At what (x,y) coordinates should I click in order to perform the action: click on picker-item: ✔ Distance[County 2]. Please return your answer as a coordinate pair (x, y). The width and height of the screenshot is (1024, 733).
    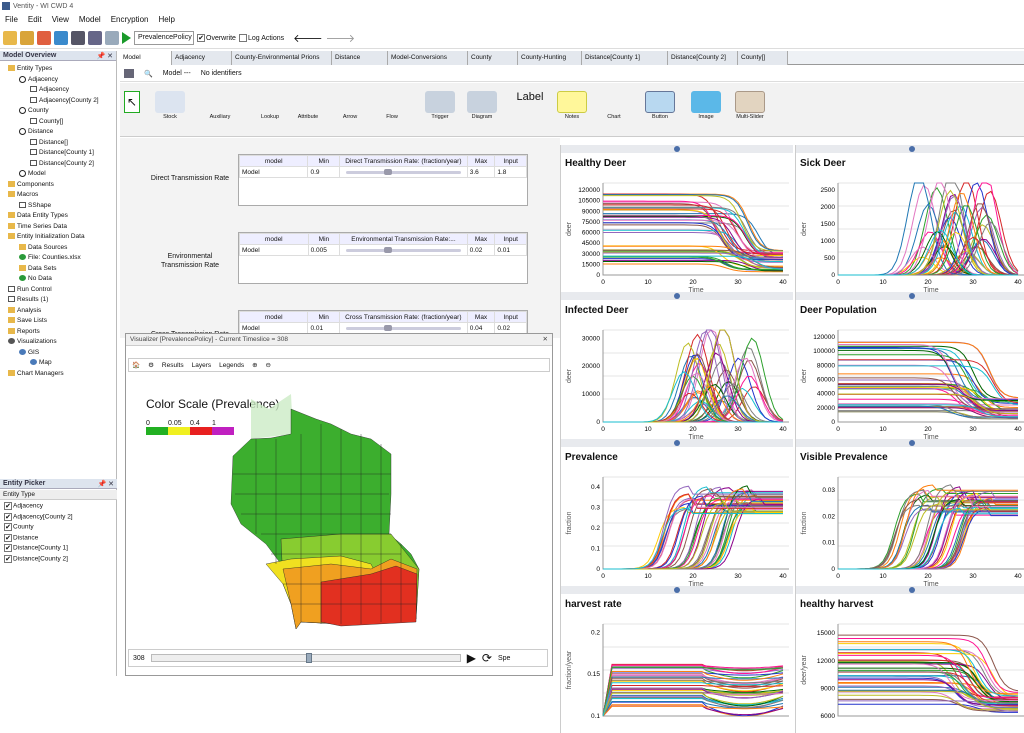
    Looking at the image, I should click on (36, 558).